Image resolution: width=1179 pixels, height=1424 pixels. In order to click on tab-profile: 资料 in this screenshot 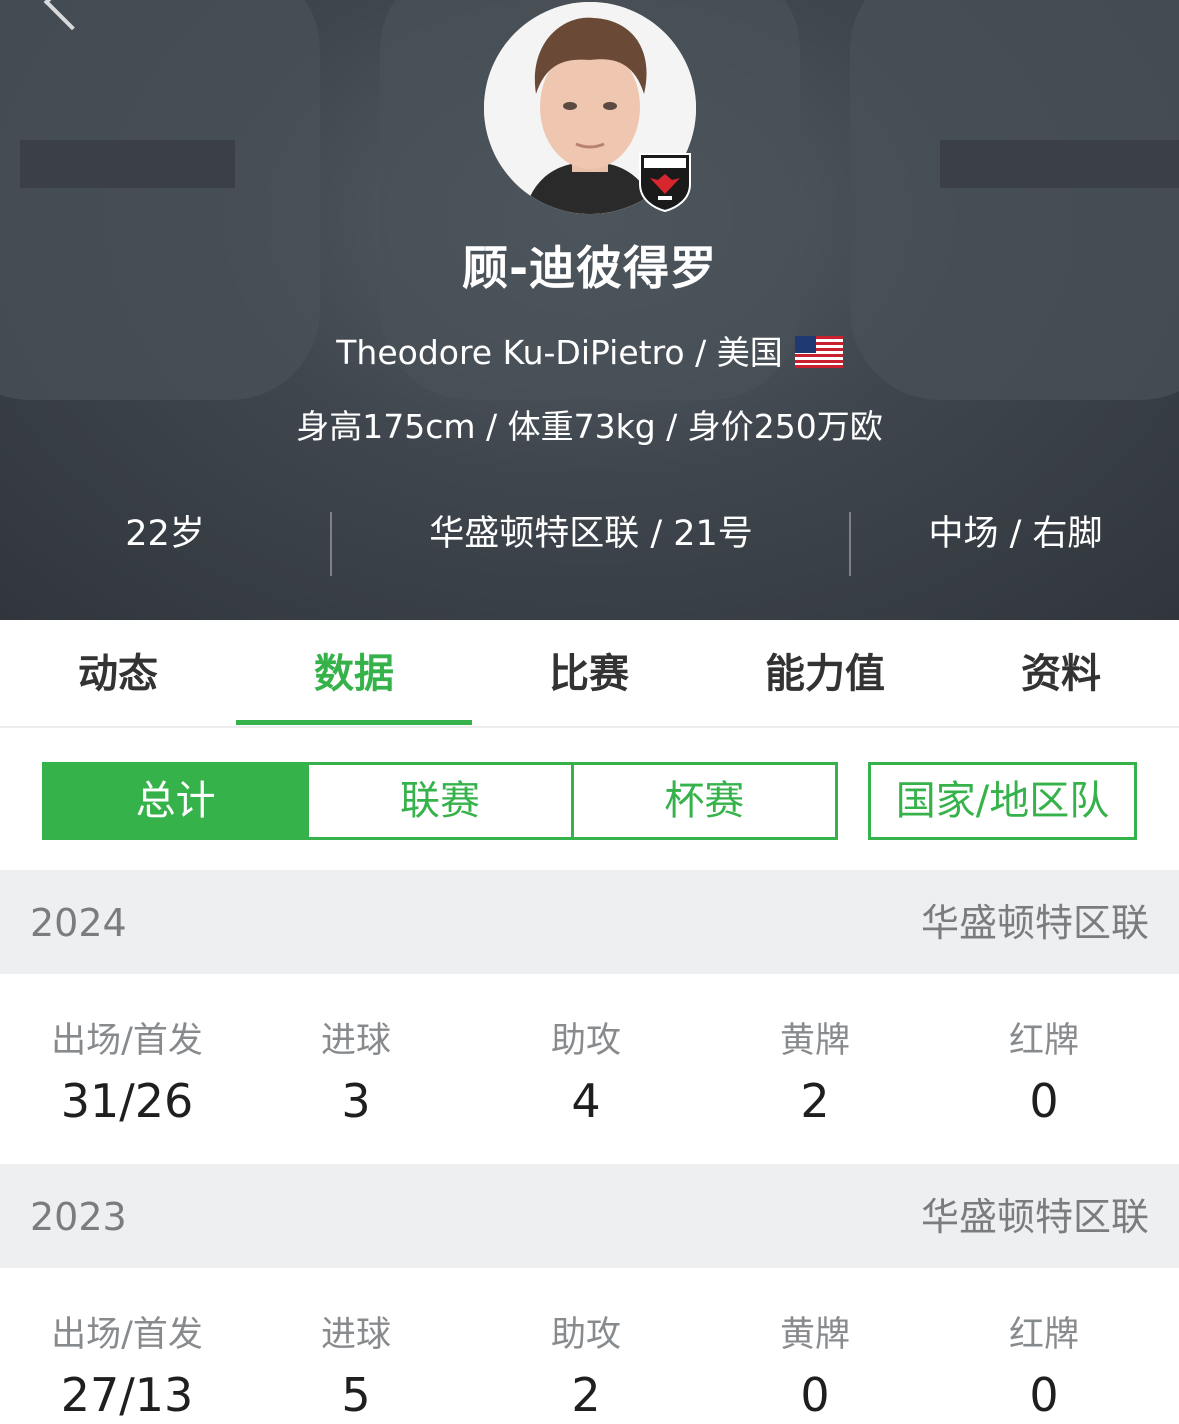, I will do `click(1061, 673)`.